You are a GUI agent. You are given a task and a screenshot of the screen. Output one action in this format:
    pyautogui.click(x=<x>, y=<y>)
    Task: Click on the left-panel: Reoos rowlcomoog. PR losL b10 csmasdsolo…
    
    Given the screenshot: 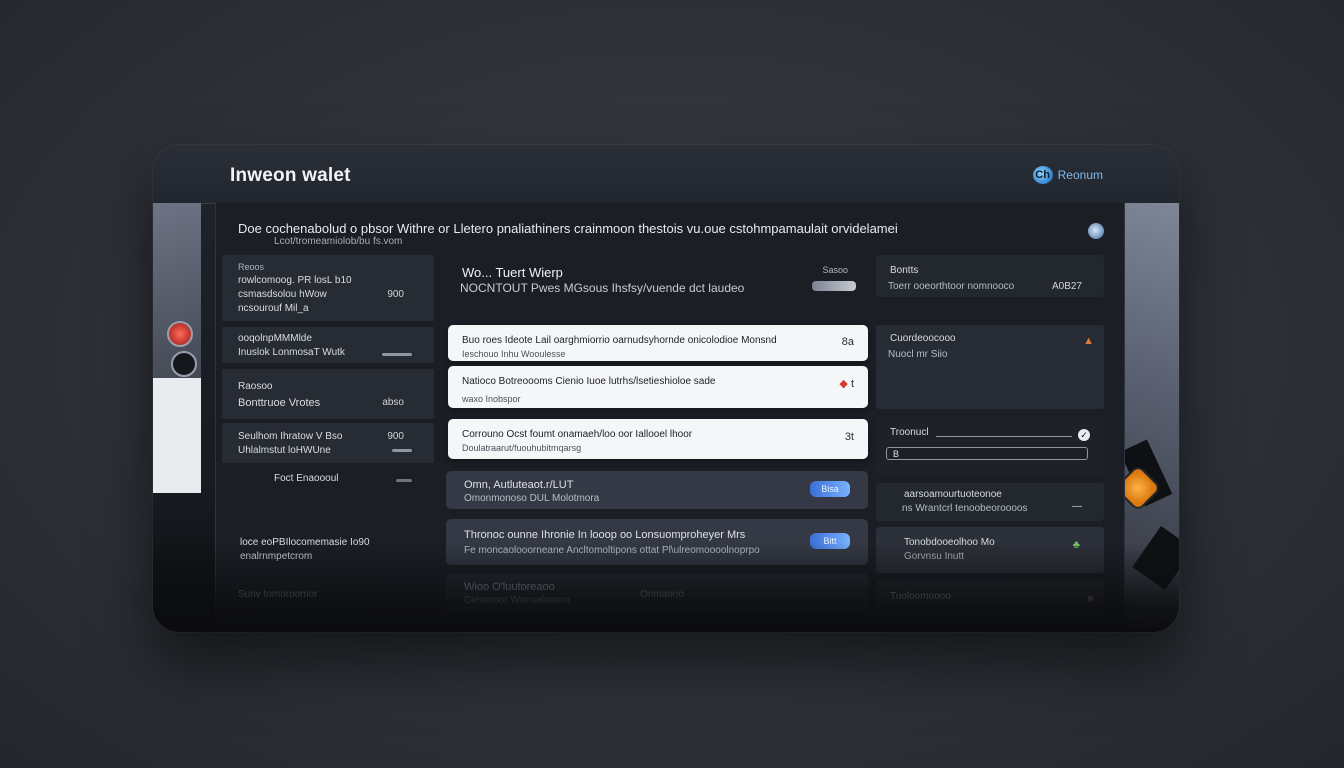 What is the action you would take?
    pyautogui.click(x=328, y=435)
    